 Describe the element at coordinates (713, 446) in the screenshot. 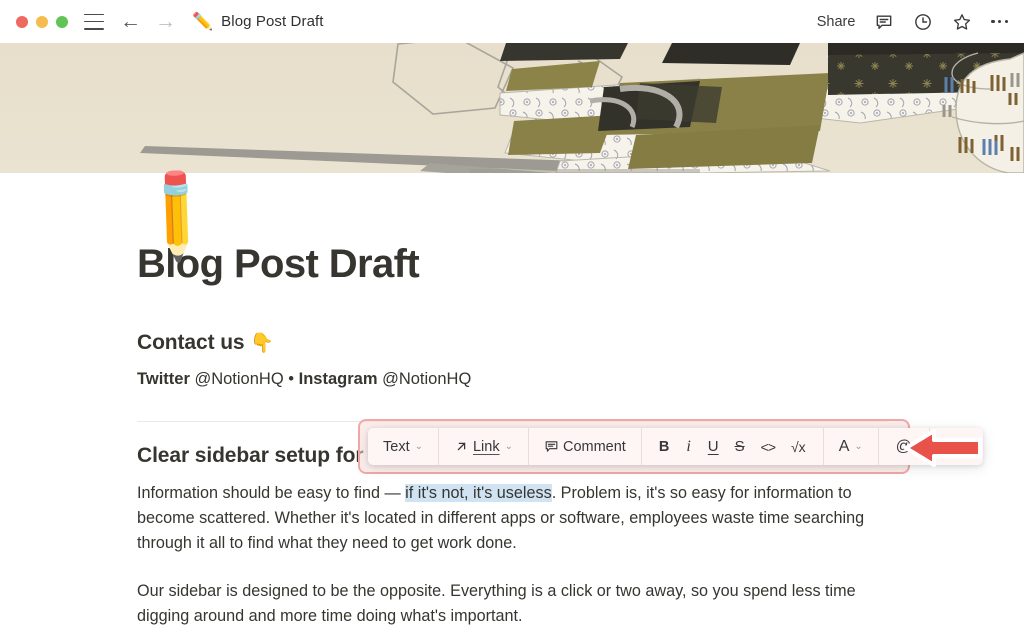

I see `underline-button: U` at that location.